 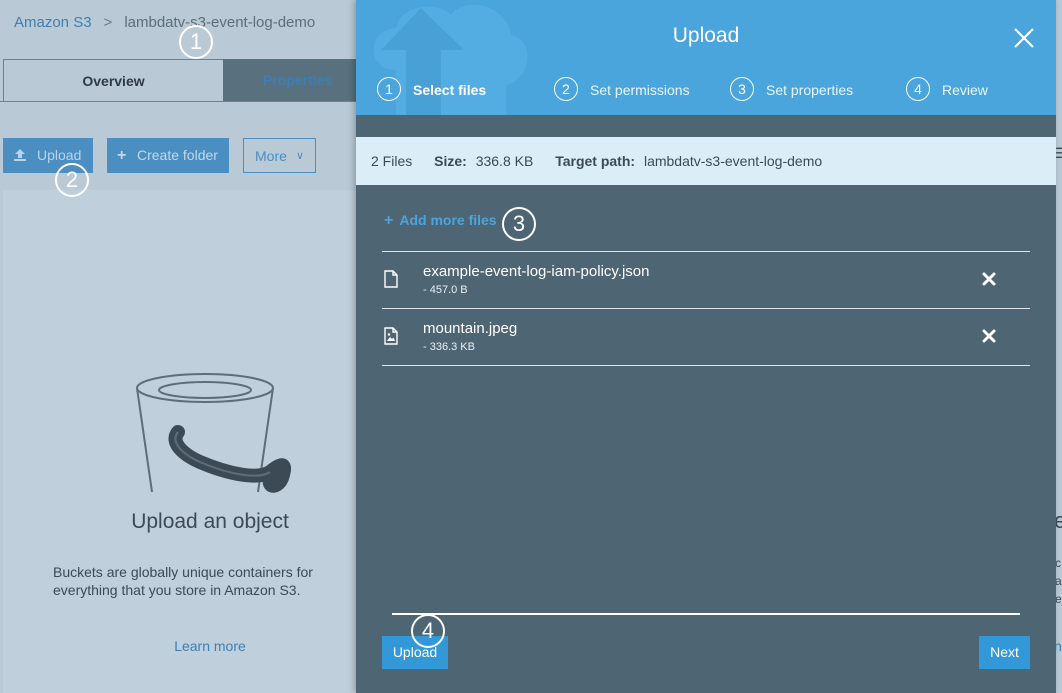 What do you see at coordinates (1058, 599) in the screenshot?
I see `right-panel-text-fragment: e` at bounding box center [1058, 599].